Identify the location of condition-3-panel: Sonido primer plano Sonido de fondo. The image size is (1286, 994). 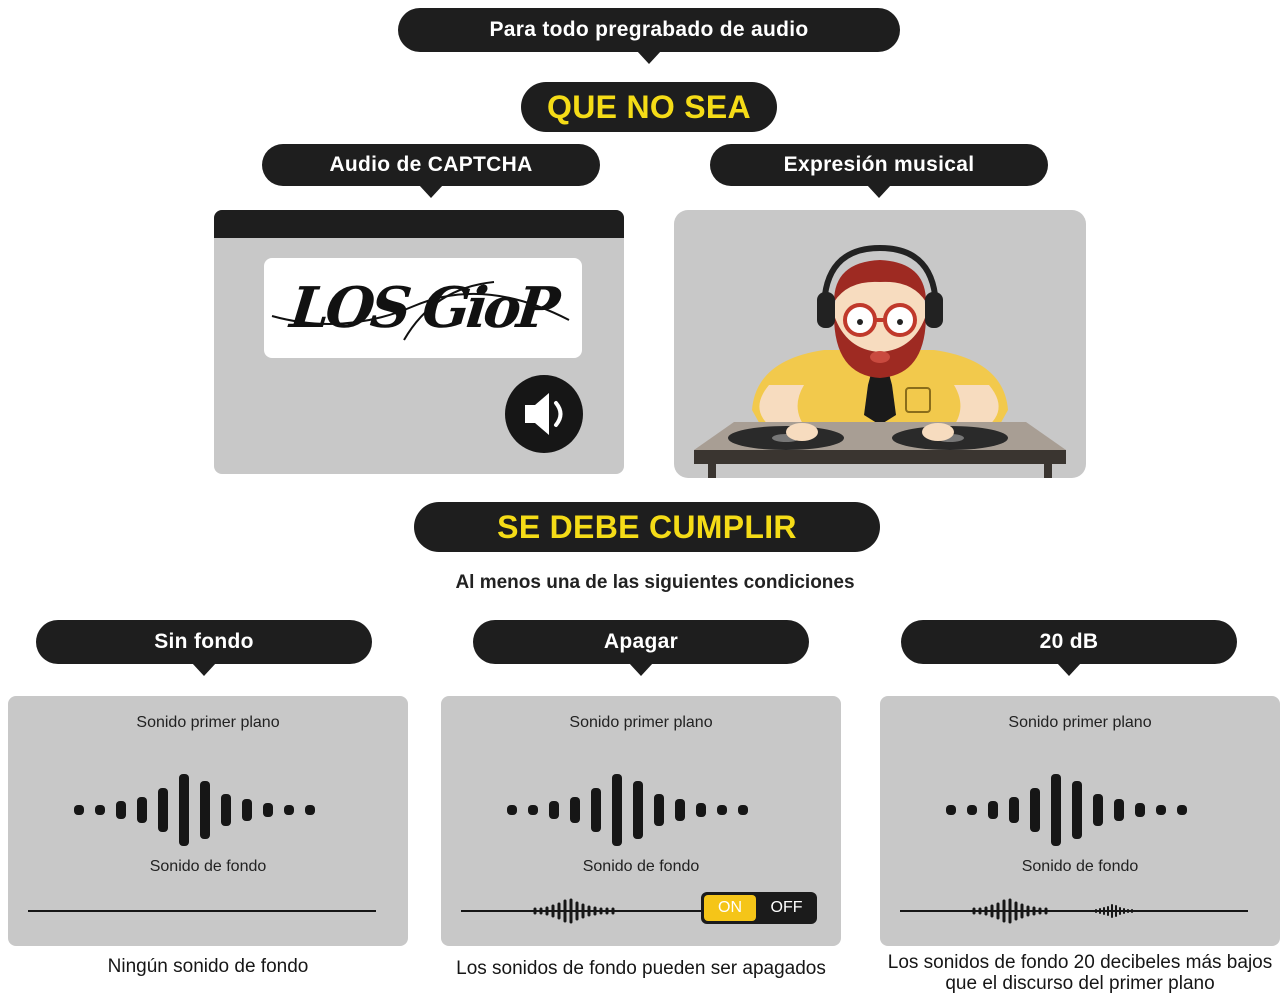
(1080, 821).